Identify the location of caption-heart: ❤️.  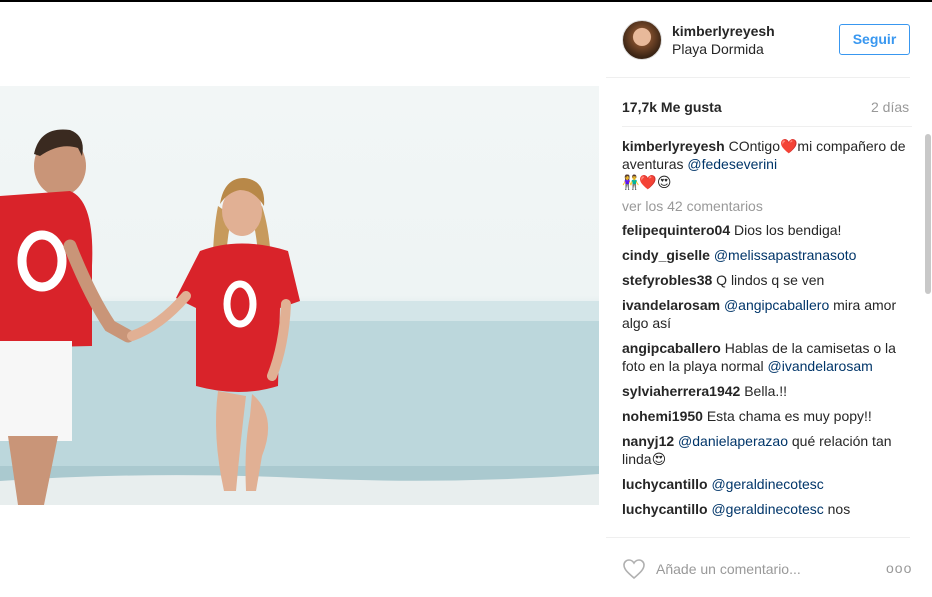
(788, 146).